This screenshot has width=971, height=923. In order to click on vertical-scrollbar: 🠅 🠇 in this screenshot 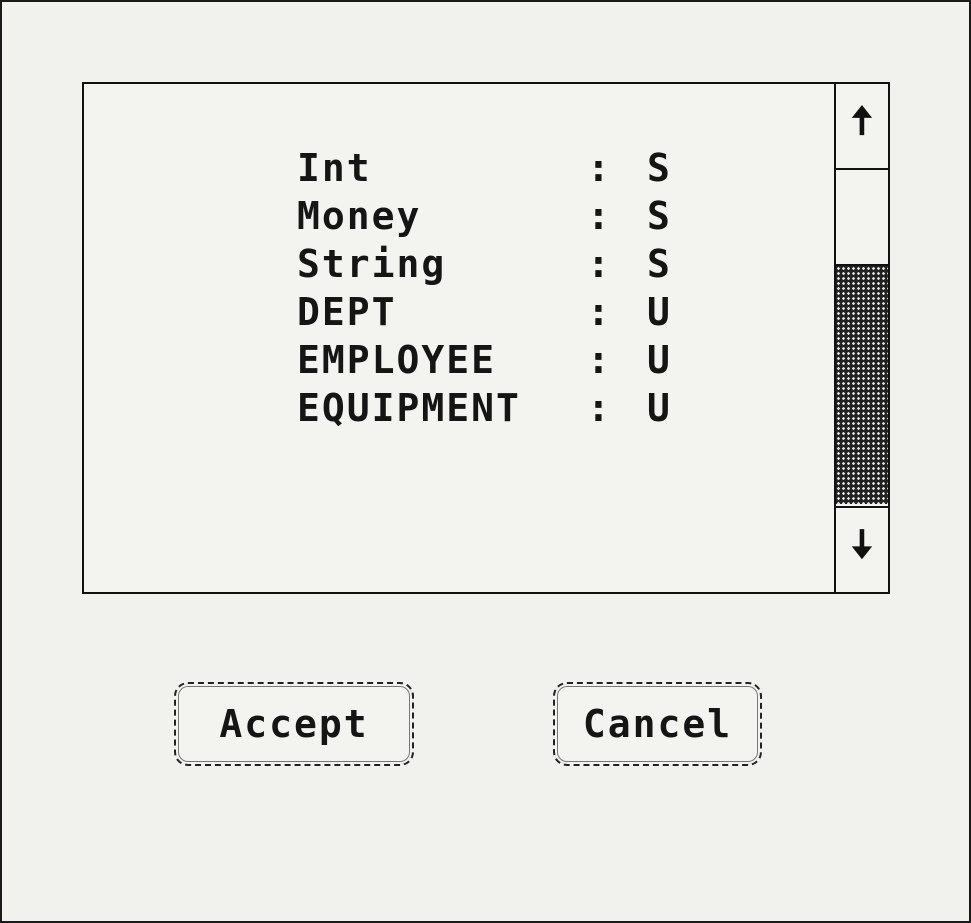, I will do `click(861, 338)`.